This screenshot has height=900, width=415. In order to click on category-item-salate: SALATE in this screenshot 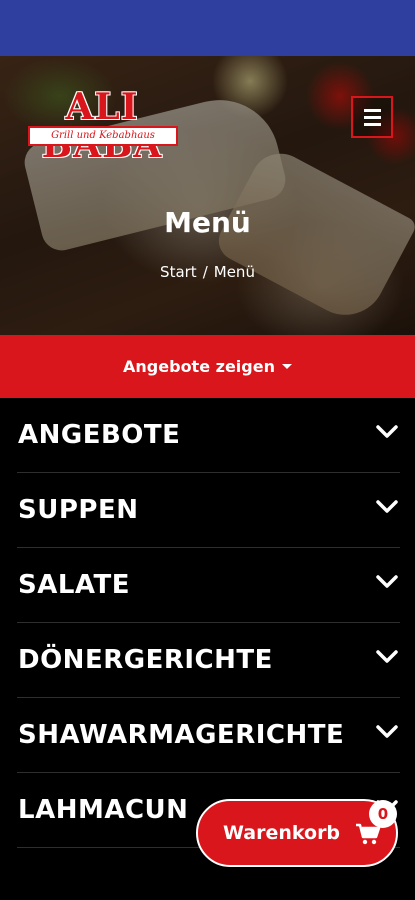, I will do `click(208, 585)`.